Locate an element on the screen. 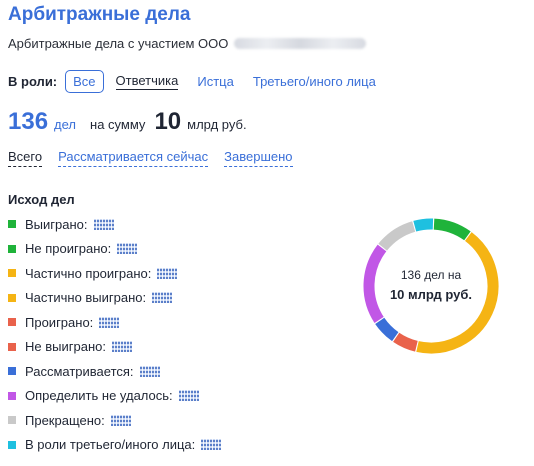  role-option-third-party: Третьего/иного лица is located at coordinates (314, 81).